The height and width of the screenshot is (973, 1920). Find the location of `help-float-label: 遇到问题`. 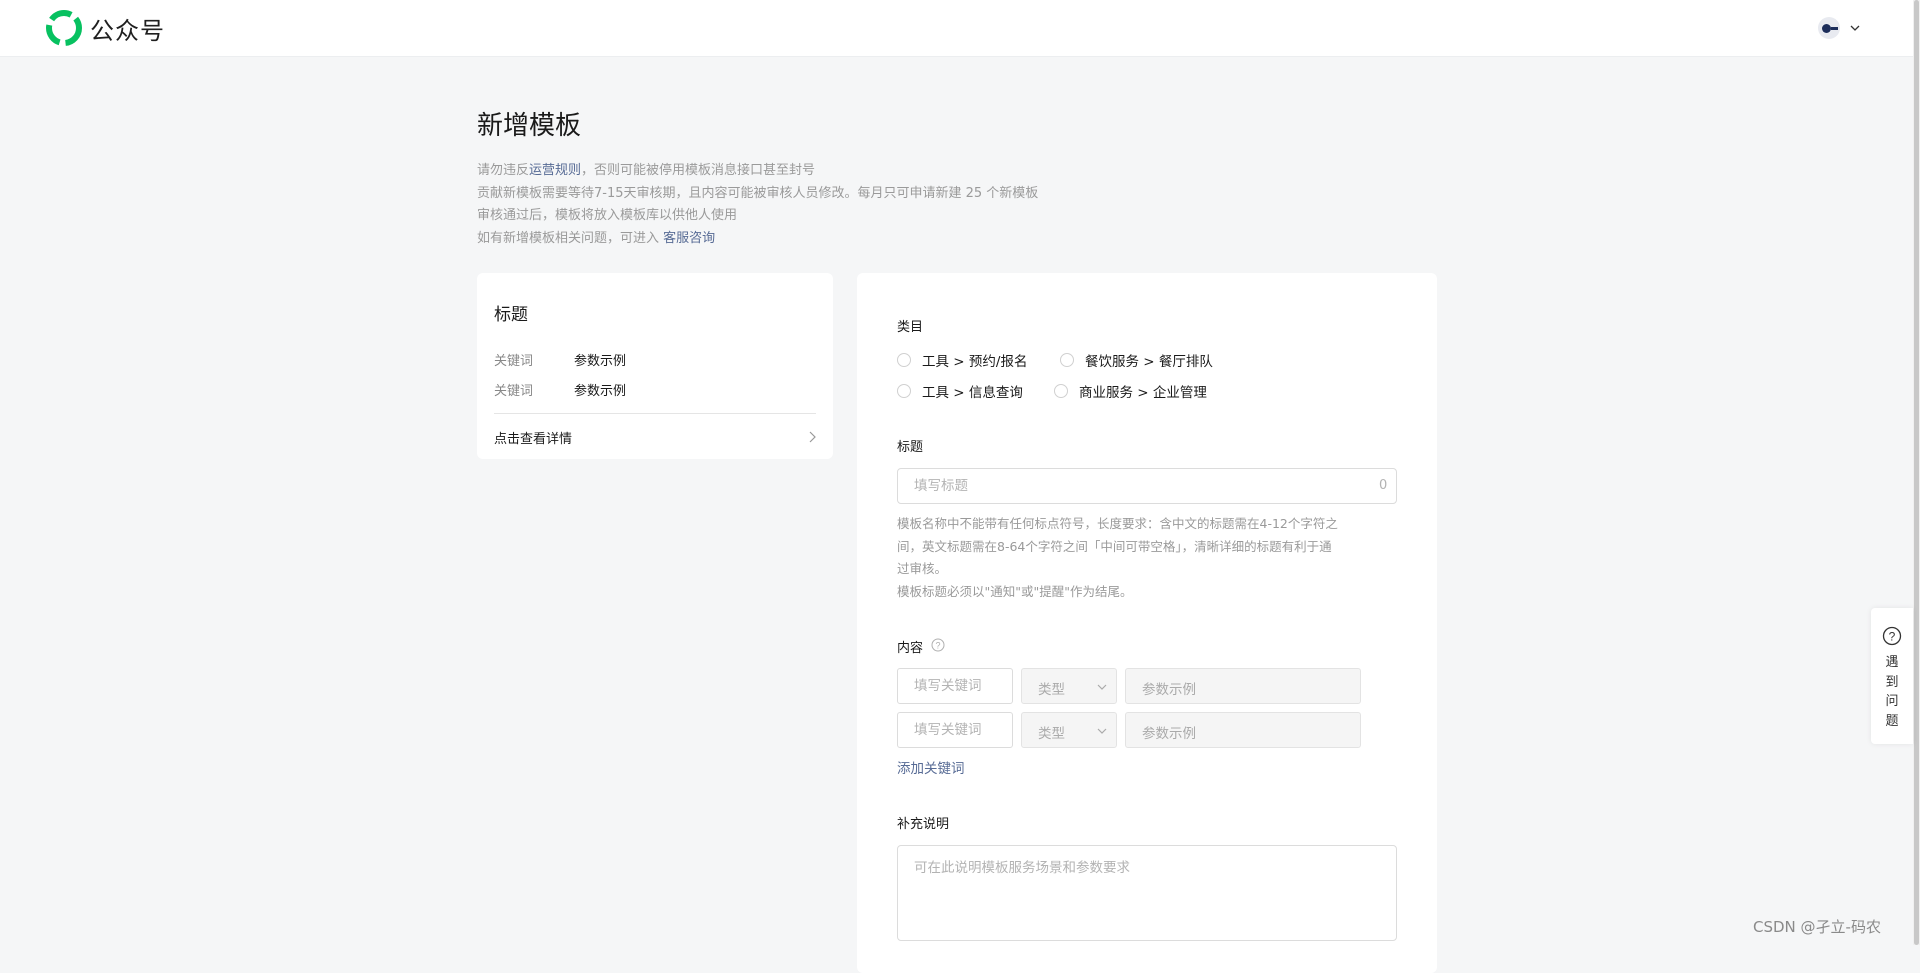

help-float-label: 遇到问题 is located at coordinates (1892, 692).